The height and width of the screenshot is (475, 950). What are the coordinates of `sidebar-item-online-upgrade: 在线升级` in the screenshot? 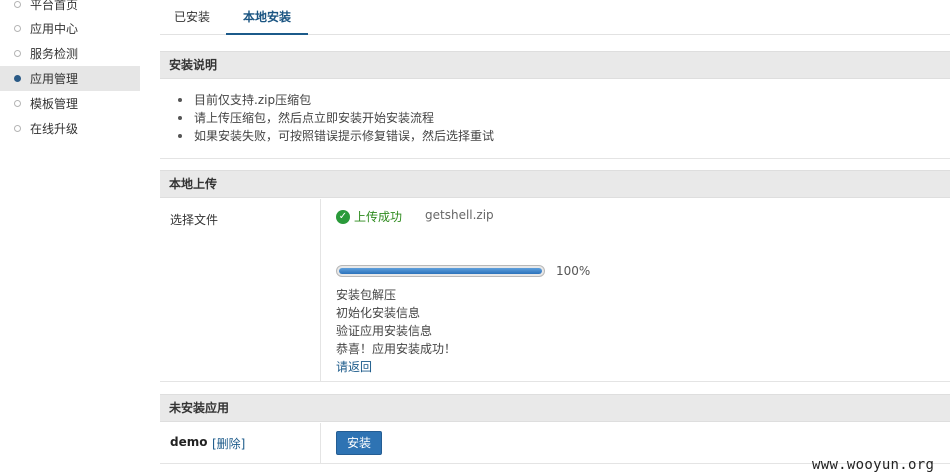 It's located at (70, 128).